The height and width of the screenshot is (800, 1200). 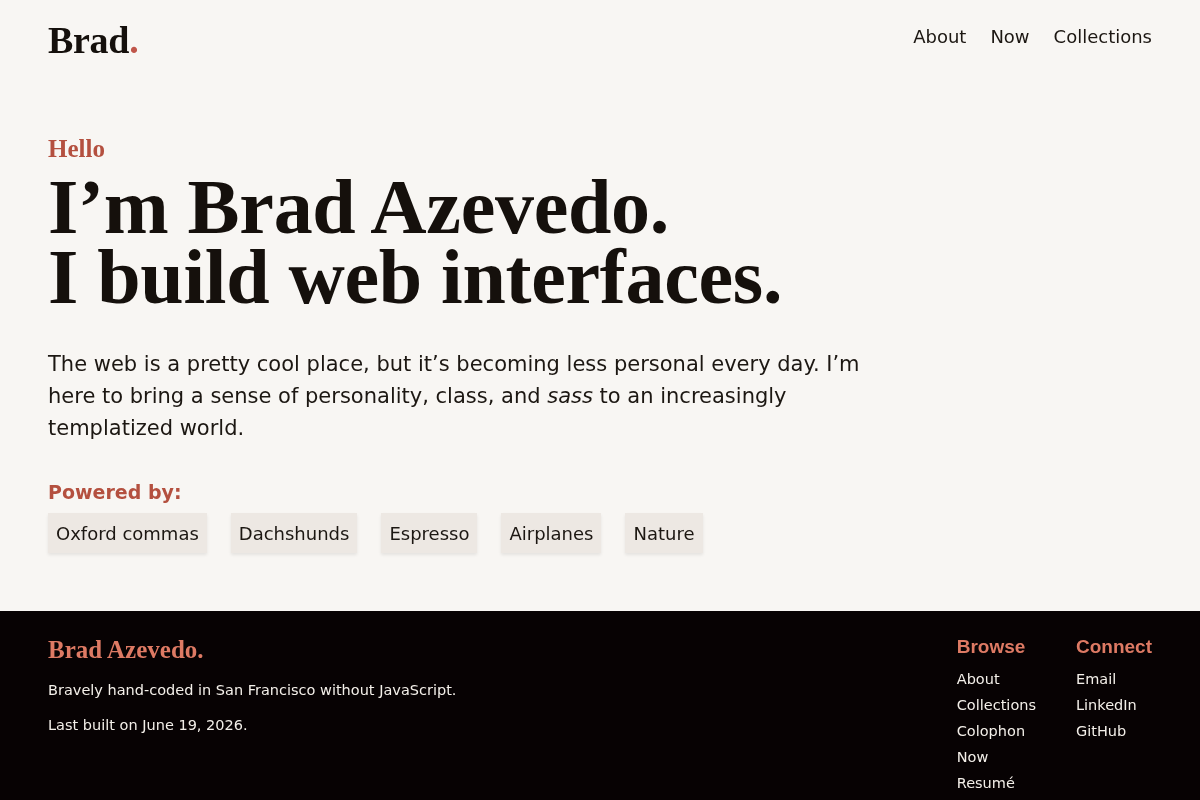 What do you see at coordinates (148, 725) in the screenshot?
I see `footer-text: Last built on June 19, 2026.` at bounding box center [148, 725].